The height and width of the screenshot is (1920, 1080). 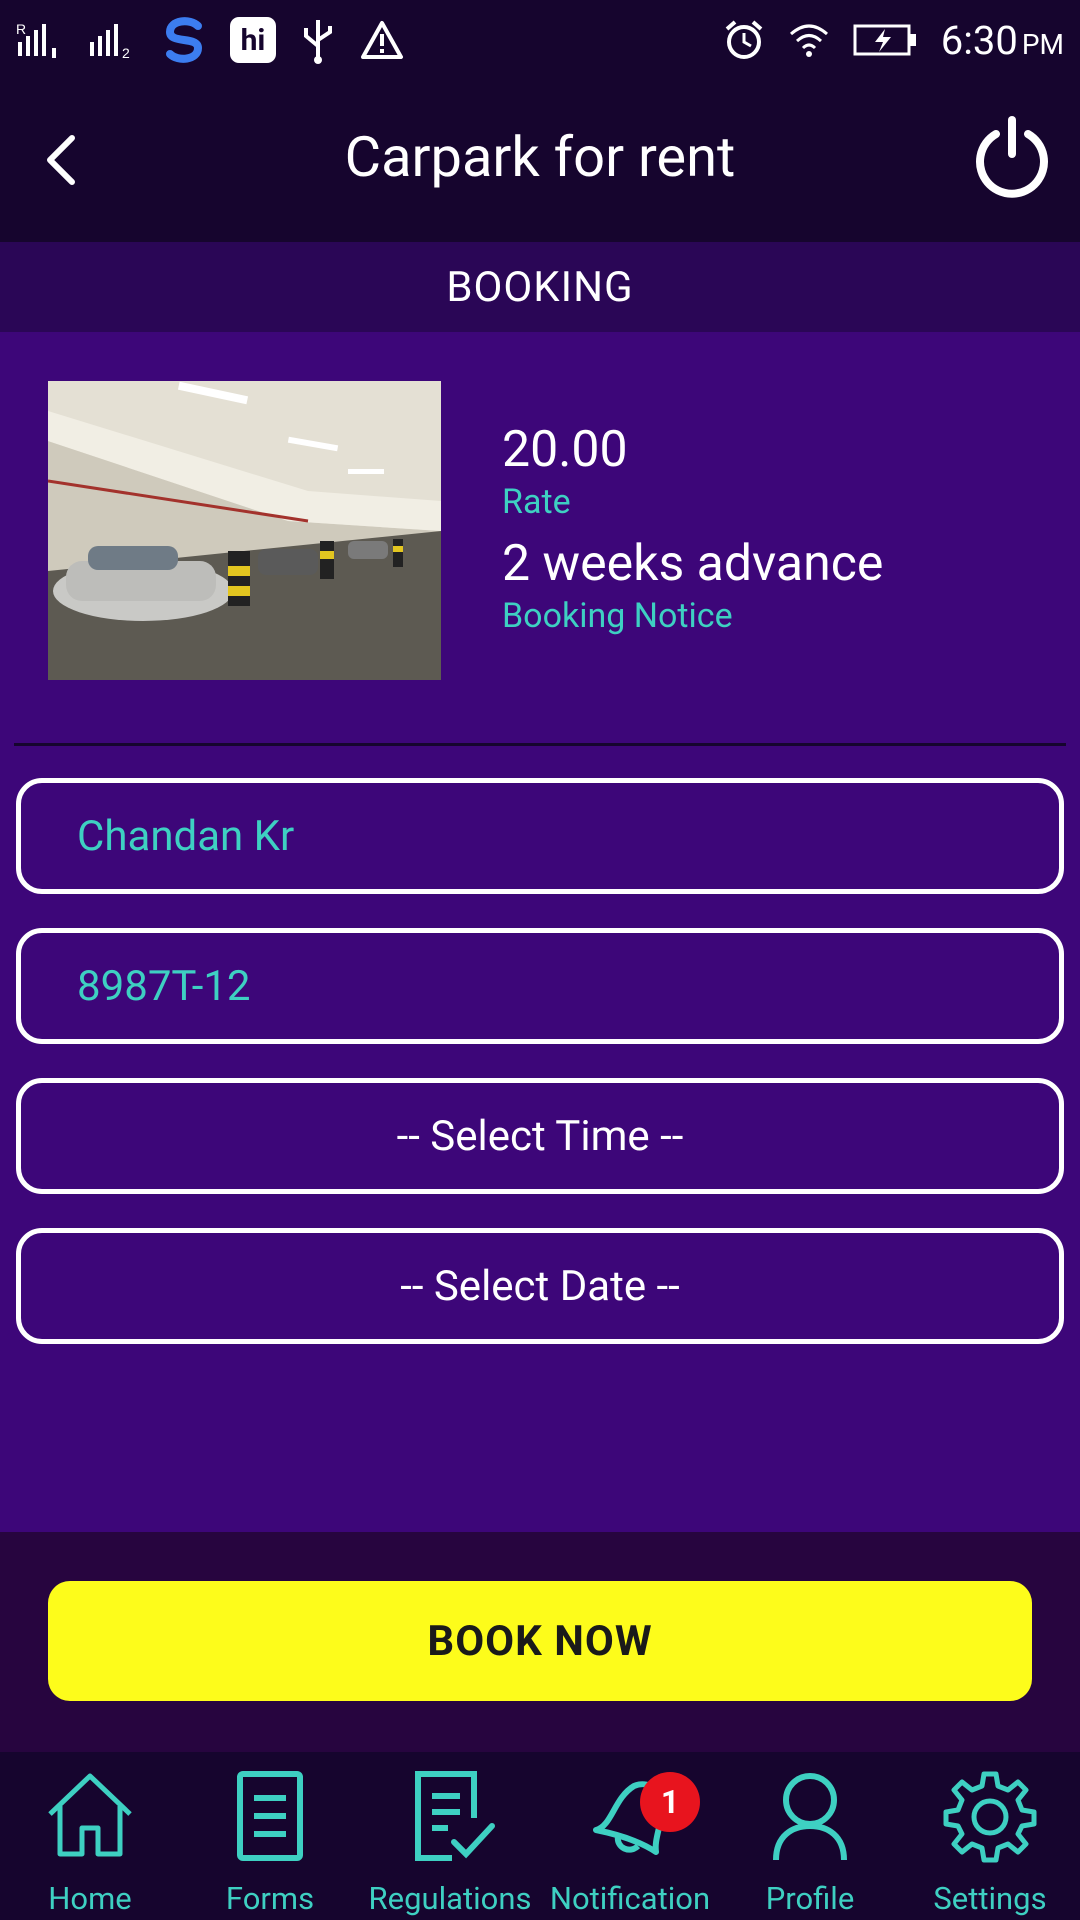 What do you see at coordinates (540, 744) in the screenshot?
I see `divider` at bounding box center [540, 744].